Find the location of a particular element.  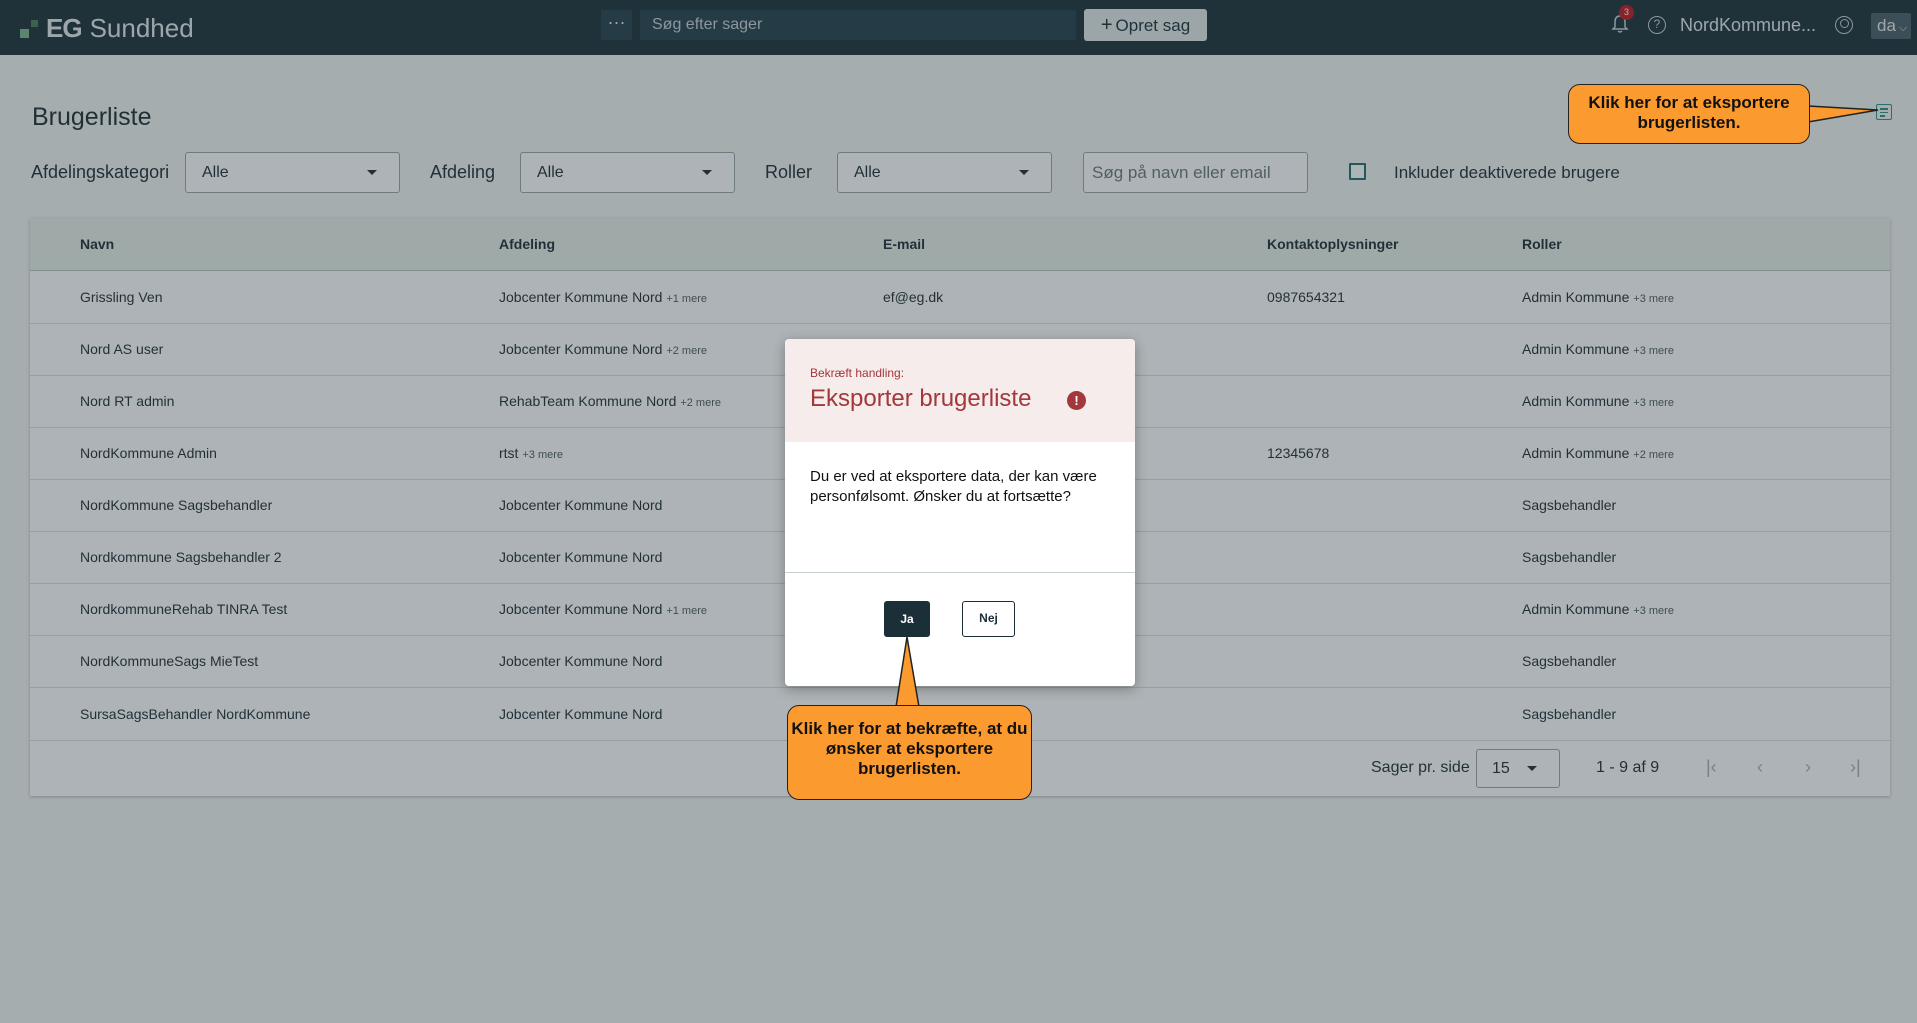

dialog-title: Eksporter brugerliste is located at coordinates (921, 398).